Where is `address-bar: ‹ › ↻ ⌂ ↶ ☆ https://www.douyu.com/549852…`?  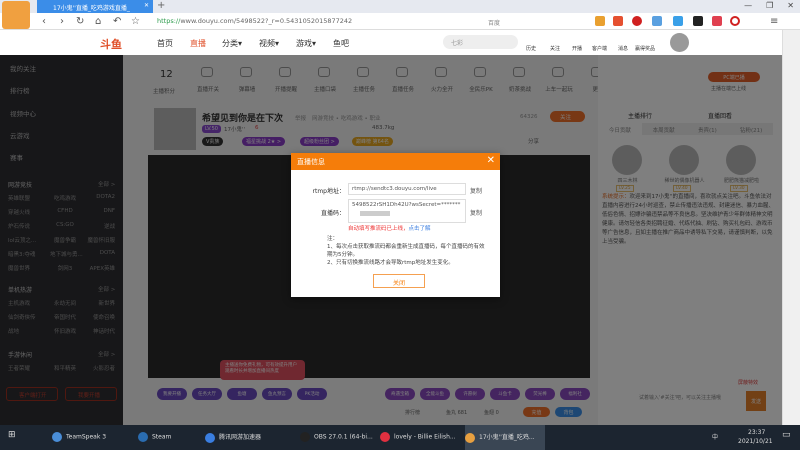
address-bar: ‹ › ↻ ⌂ ↶ ☆ https://www.douyu.com/549852… is located at coordinates (400, 21).